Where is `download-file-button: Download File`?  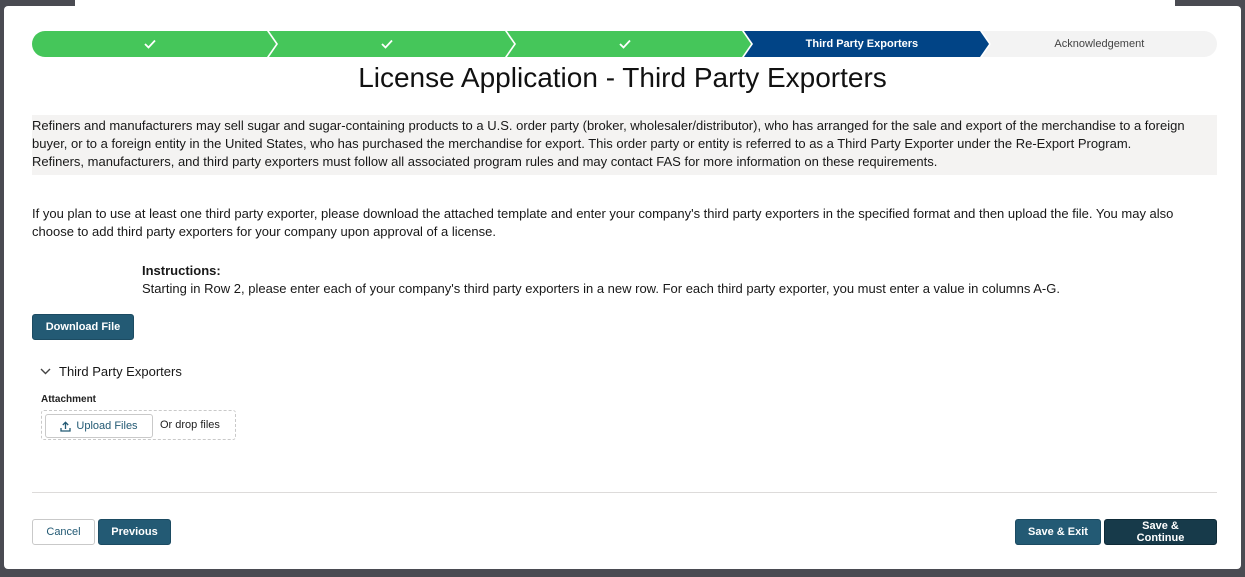
download-file-button: Download File is located at coordinates (83, 327).